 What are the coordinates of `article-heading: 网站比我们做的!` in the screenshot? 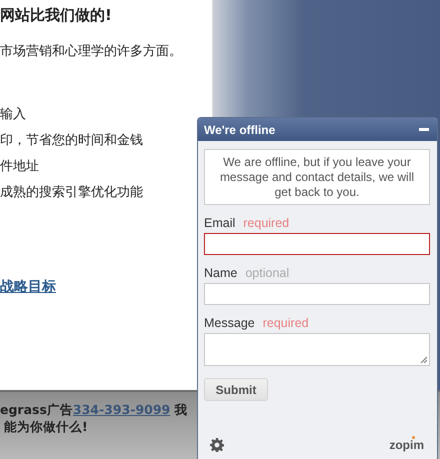 It's located at (56, 15).